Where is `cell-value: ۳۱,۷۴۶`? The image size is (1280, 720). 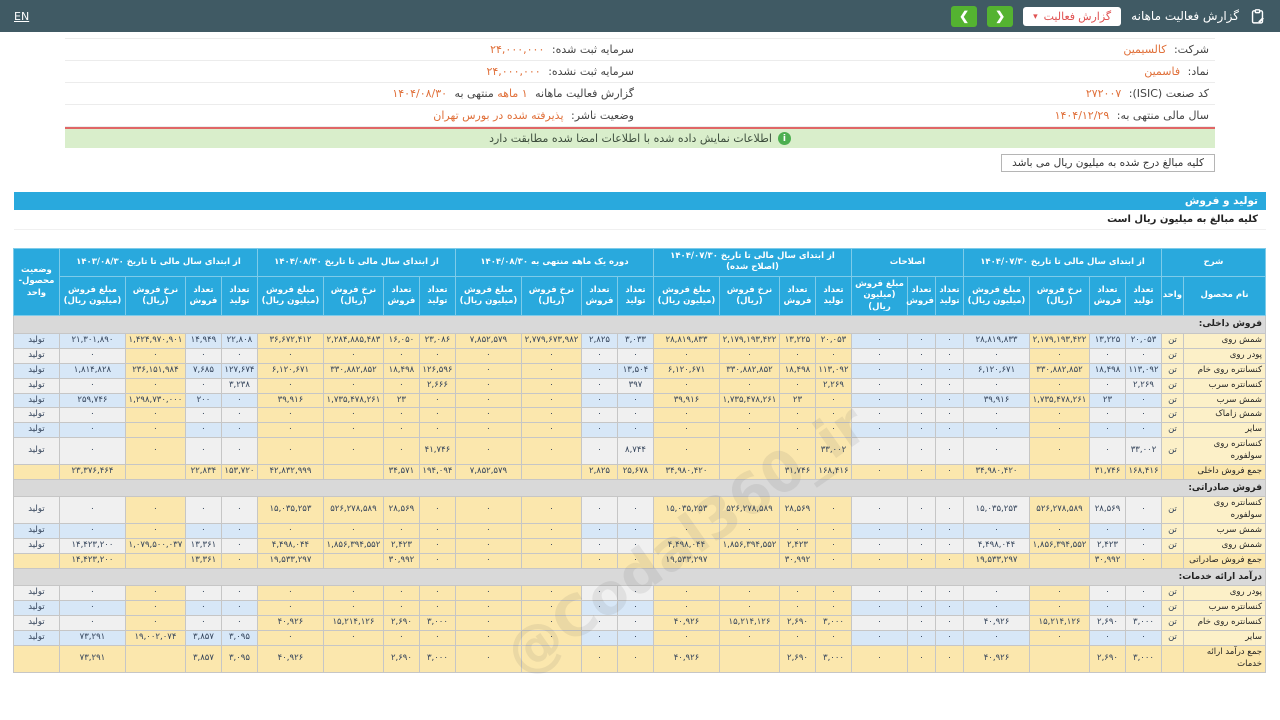 cell-value: ۳۱,۷۴۶ is located at coordinates (1107, 471).